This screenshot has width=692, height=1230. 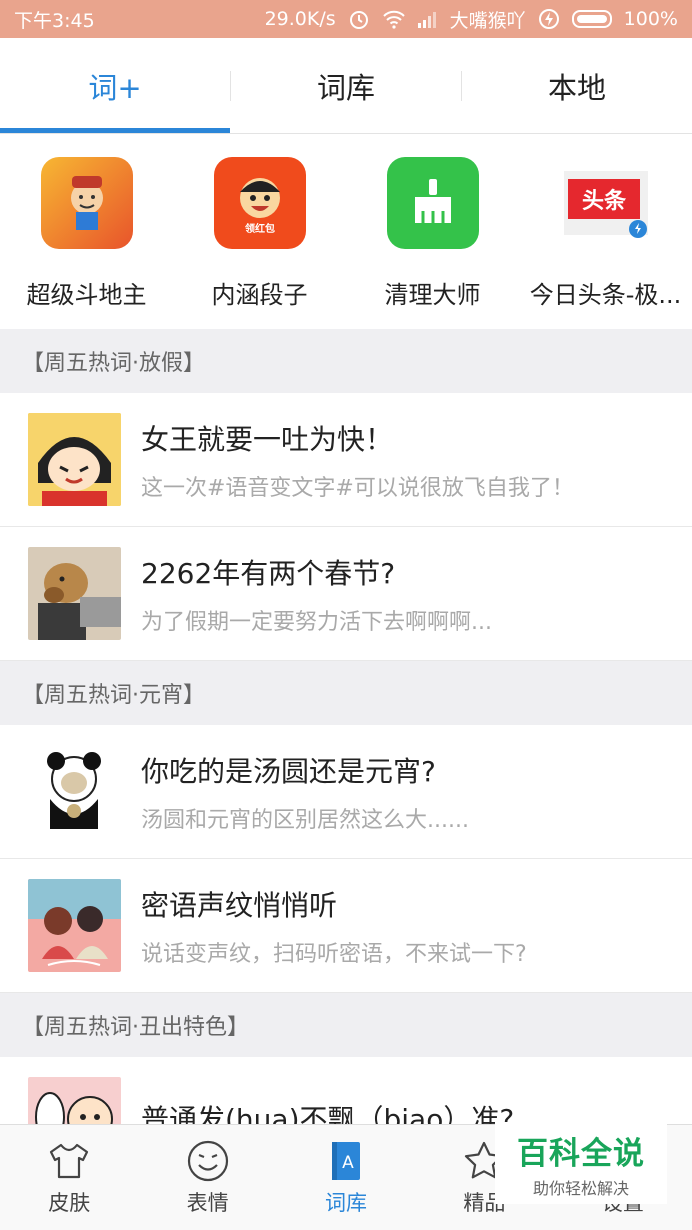 What do you see at coordinates (207, 1160) in the screenshot?
I see `smiley-icon` at bounding box center [207, 1160].